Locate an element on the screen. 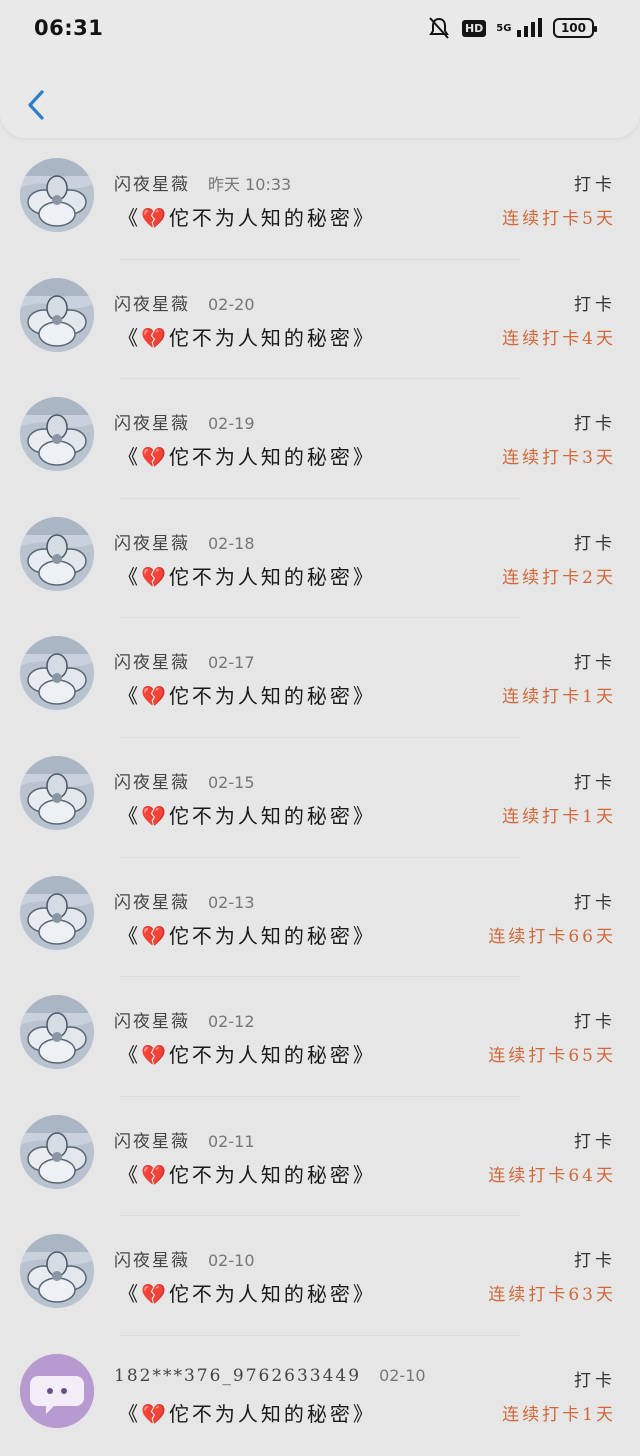 The image size is (640, 1456). status-time: 06:31 is located at coordinates (69, 28).